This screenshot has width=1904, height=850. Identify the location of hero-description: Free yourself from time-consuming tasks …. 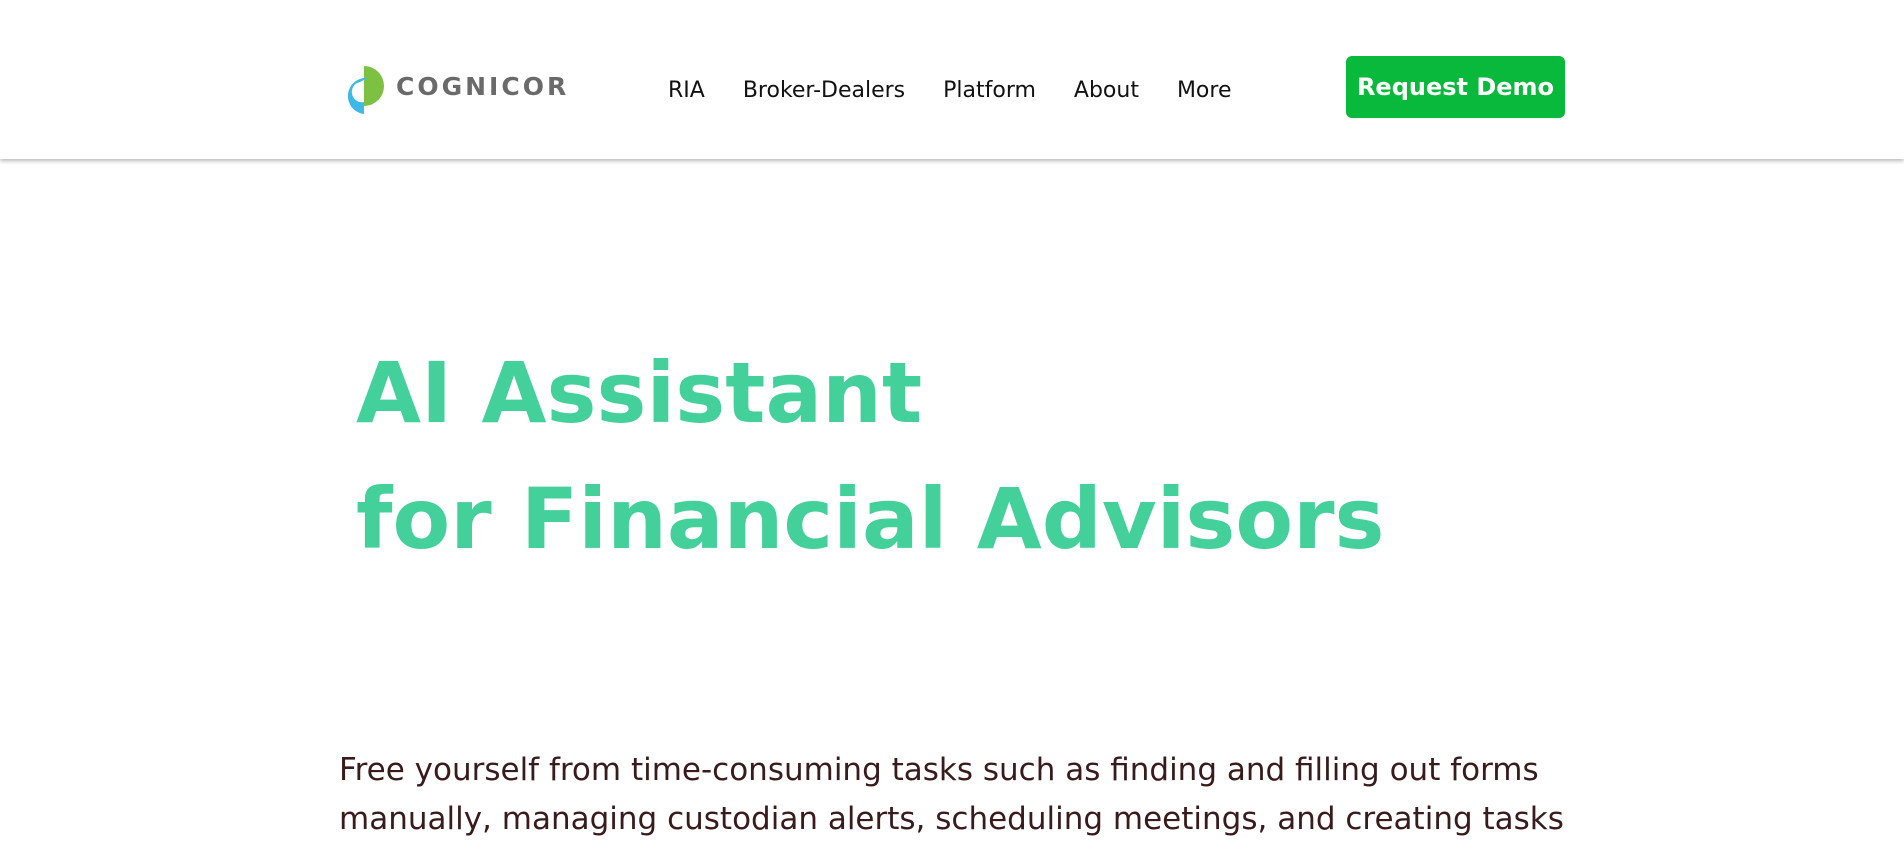
(951, 794).